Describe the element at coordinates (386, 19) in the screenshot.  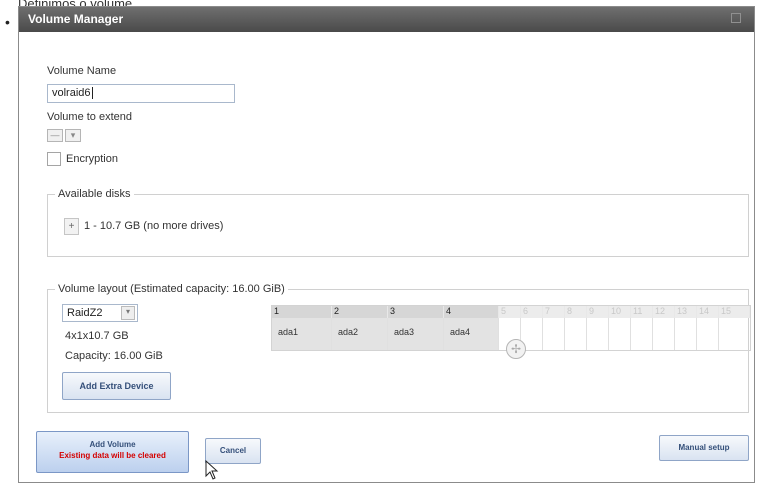
I see `dialog-titlebar: Volume Manager` at that location.